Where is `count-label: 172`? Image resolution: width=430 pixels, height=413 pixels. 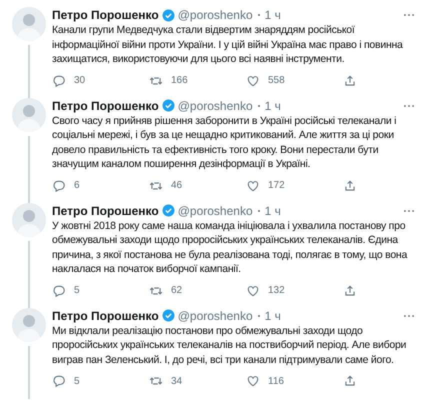
count-label: 172 is located at coordinates (276, 186).